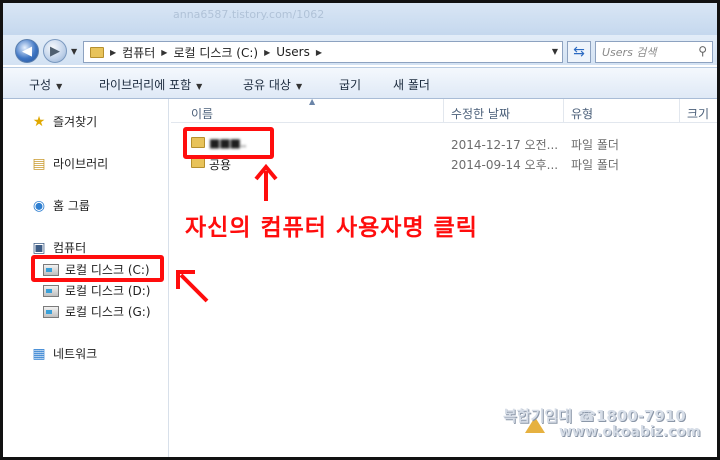 This screenshot has height=460, width=720. I want to click on new-folder-button: 새 폴더, so click(411, 84).